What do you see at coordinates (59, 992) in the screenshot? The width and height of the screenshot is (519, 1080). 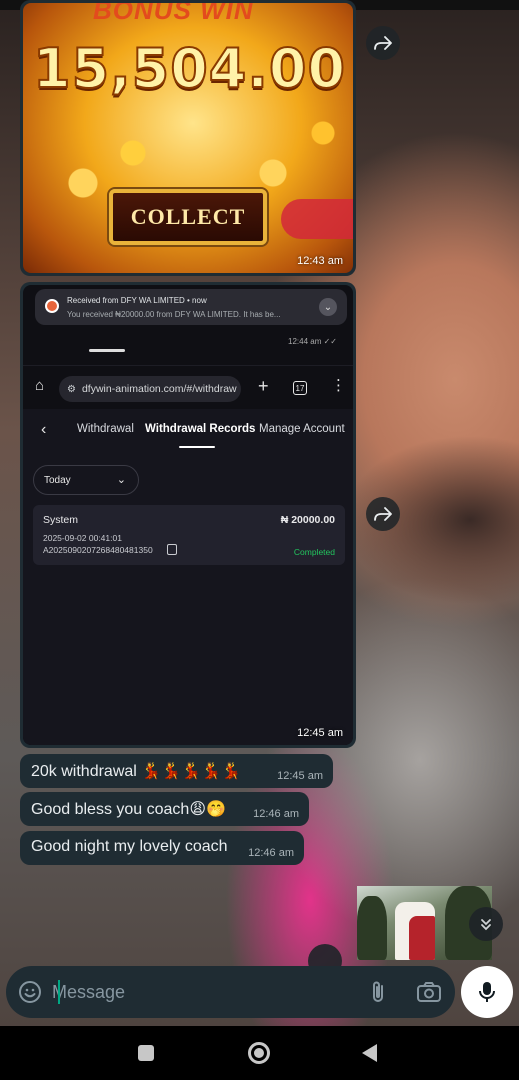 I see `text-caret` at bounding box center [59, 992].